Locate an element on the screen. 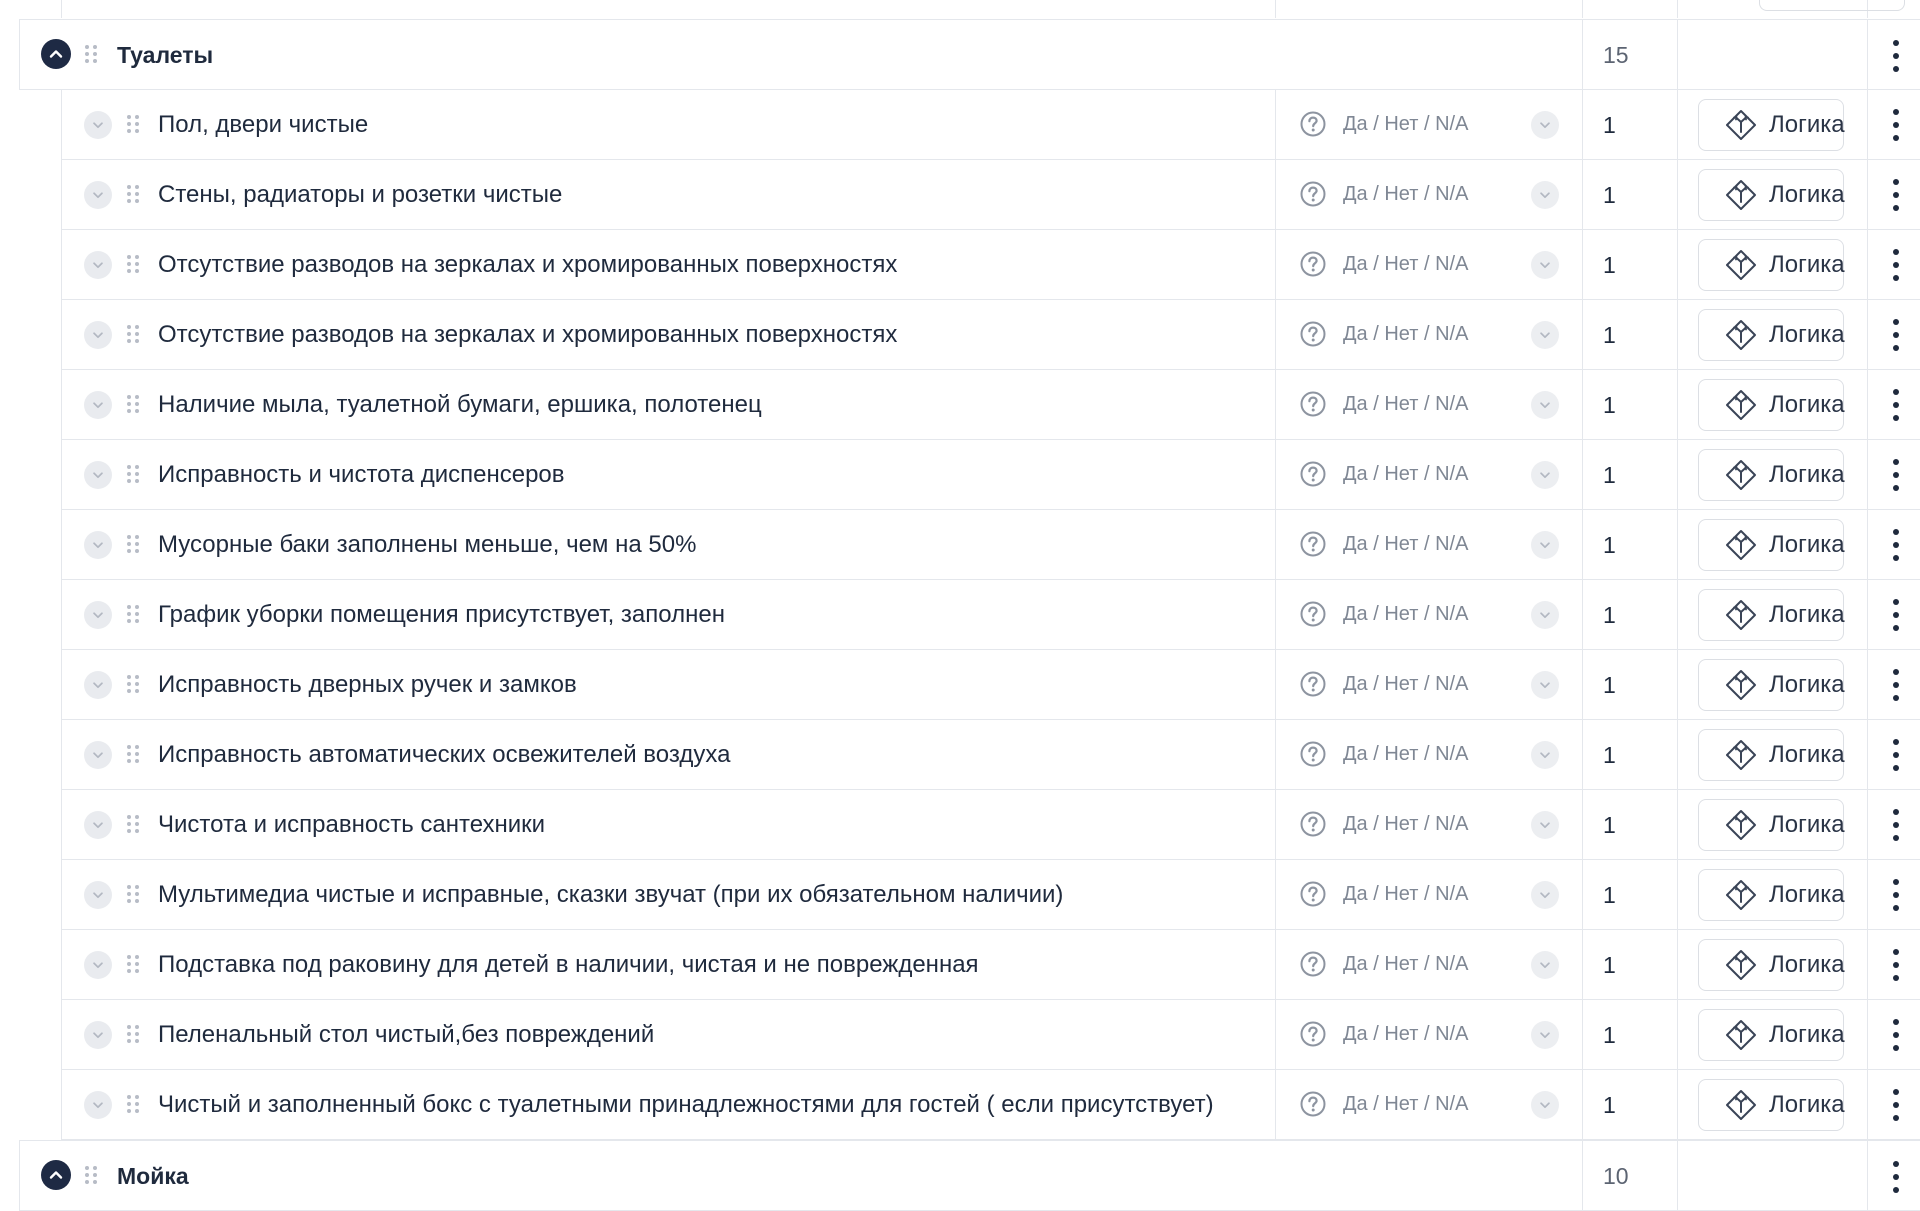 This screenshot has height=1211, width=1920. logic-button-stub is located at coordinates (1832, 5).